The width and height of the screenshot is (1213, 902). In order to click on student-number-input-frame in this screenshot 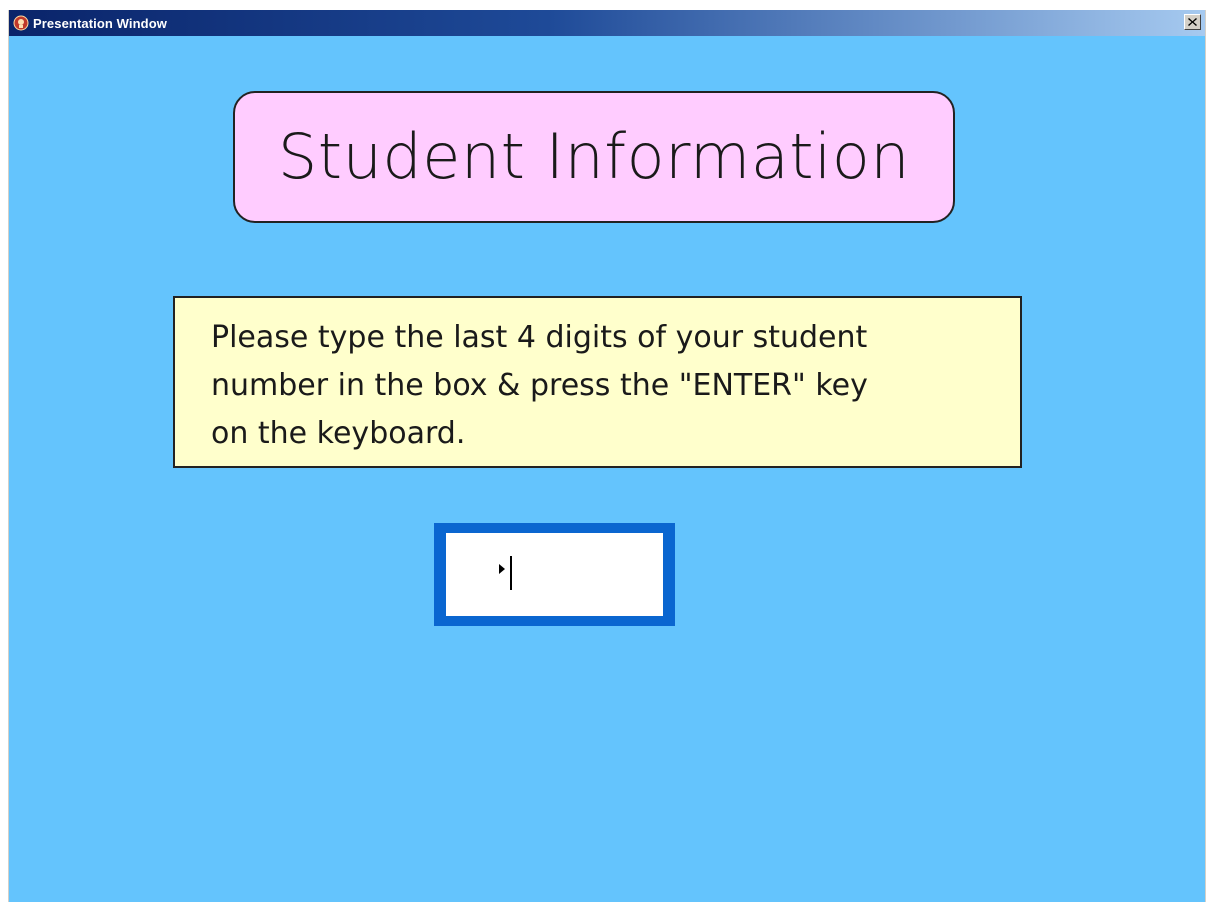, I will do `click(554, 574)`.